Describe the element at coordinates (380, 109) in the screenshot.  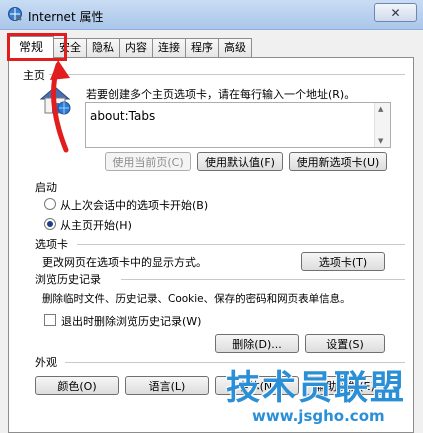
I see `scroll-up-icon: ▲` at that location.